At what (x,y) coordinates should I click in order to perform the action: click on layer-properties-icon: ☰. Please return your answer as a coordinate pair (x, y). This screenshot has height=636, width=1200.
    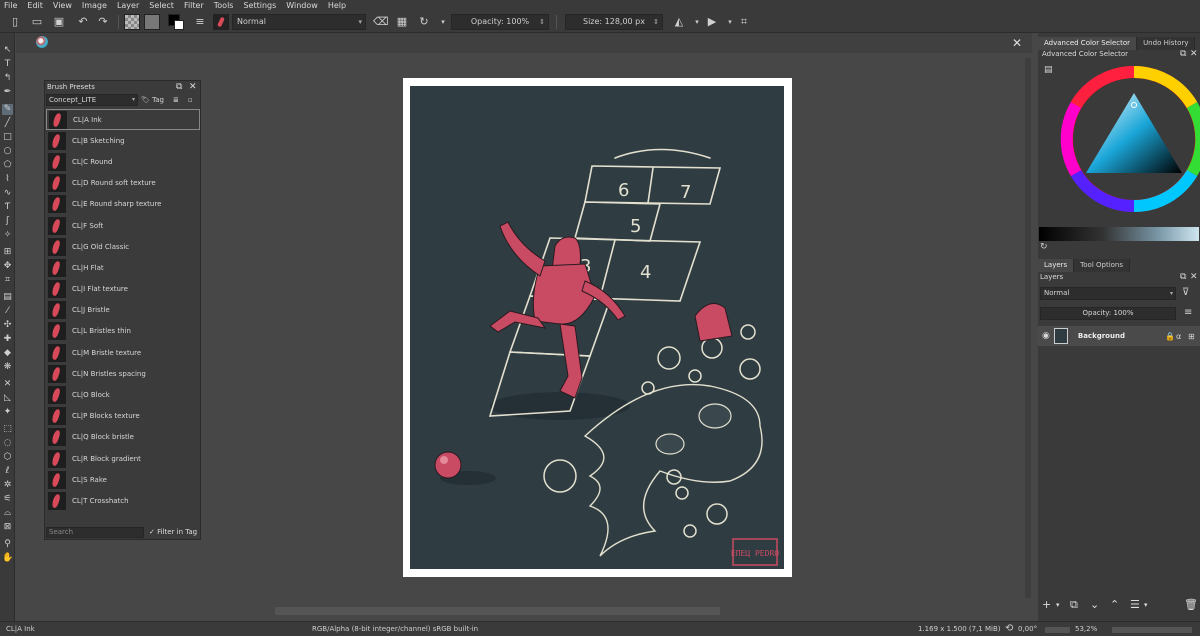
    Looking at the image, I should click on (1135, 604).